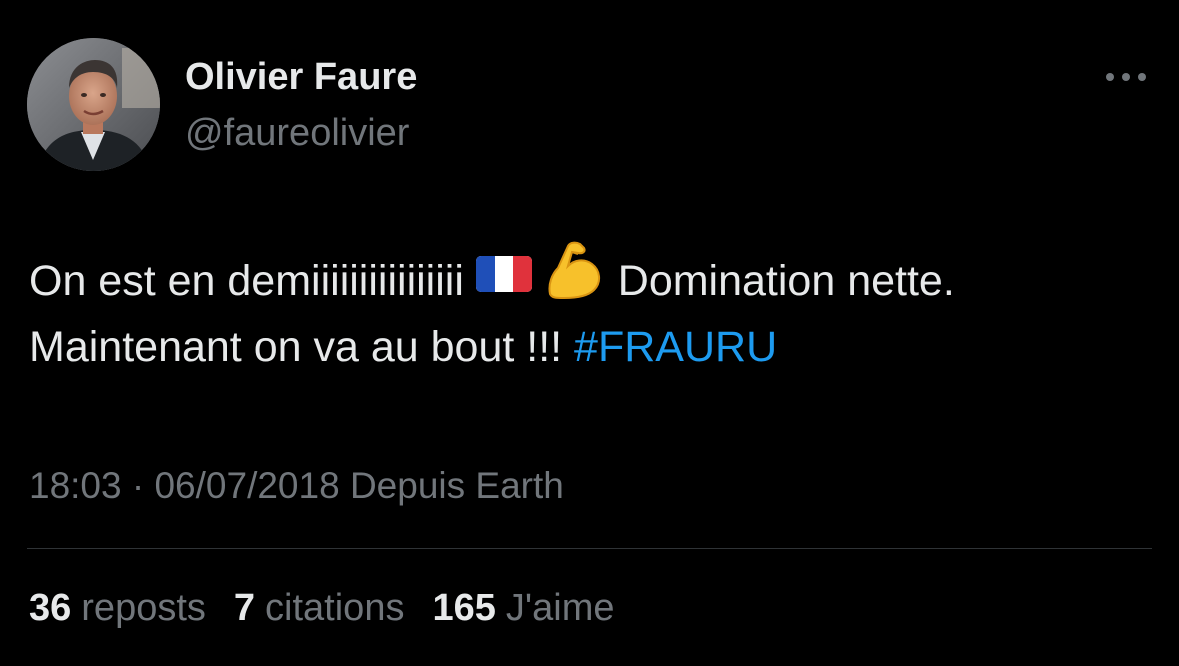  What do you see at coordinates (464, 608) in the screenshot?
I see `likes-count: 165` at bounding box center [464, 608].